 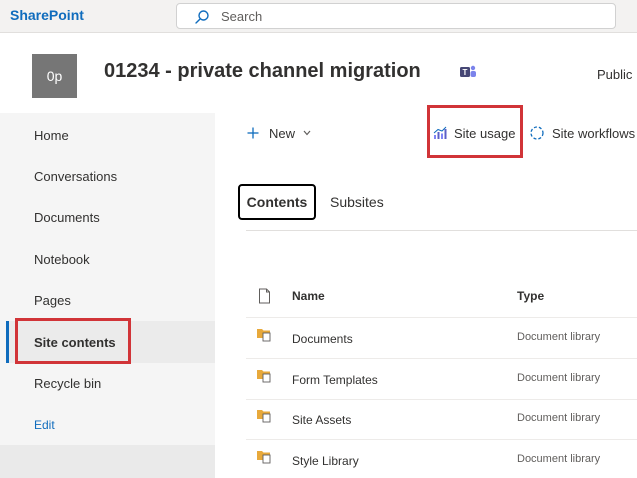 What do you see at coordinates (475, 131) in the screenshot?
I see `highlight-site-usage` at bounding box center [475, 131].